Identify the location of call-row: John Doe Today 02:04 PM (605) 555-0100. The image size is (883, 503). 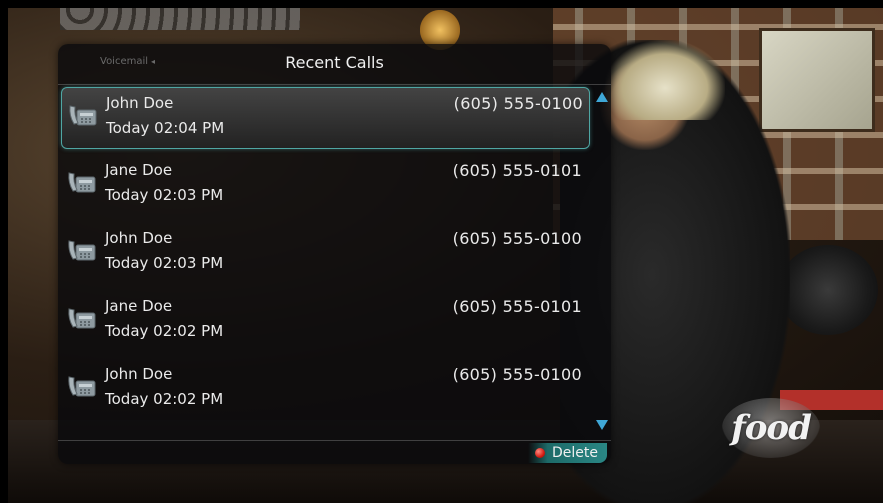
(325, 118).